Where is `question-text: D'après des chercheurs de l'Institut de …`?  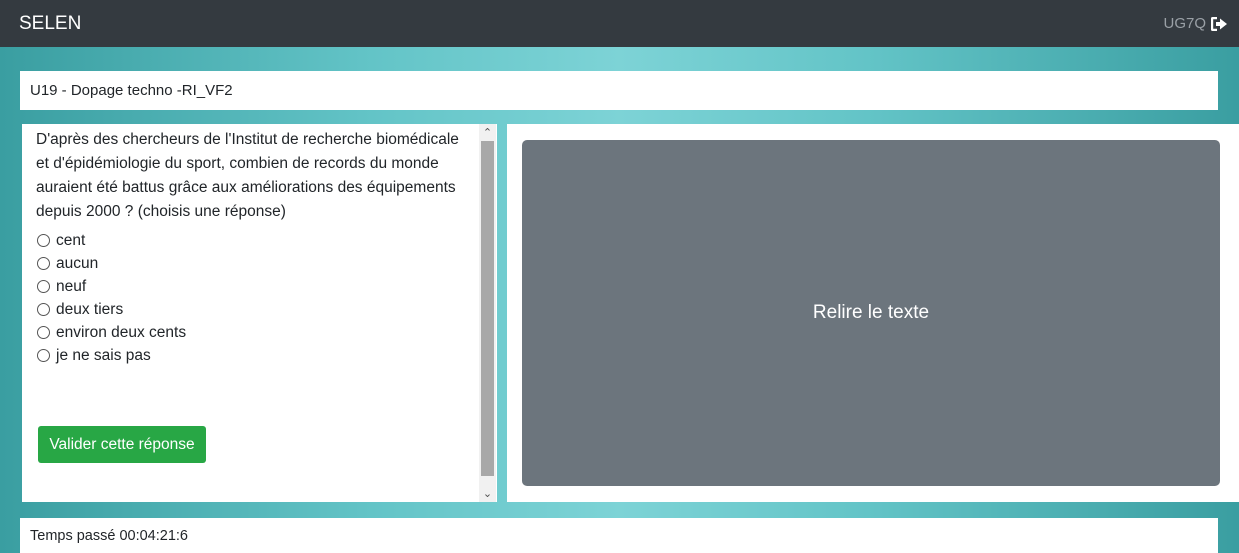
question-text: D'après des chercheurs de l'Institut de … is located at coordinates (247, 175).